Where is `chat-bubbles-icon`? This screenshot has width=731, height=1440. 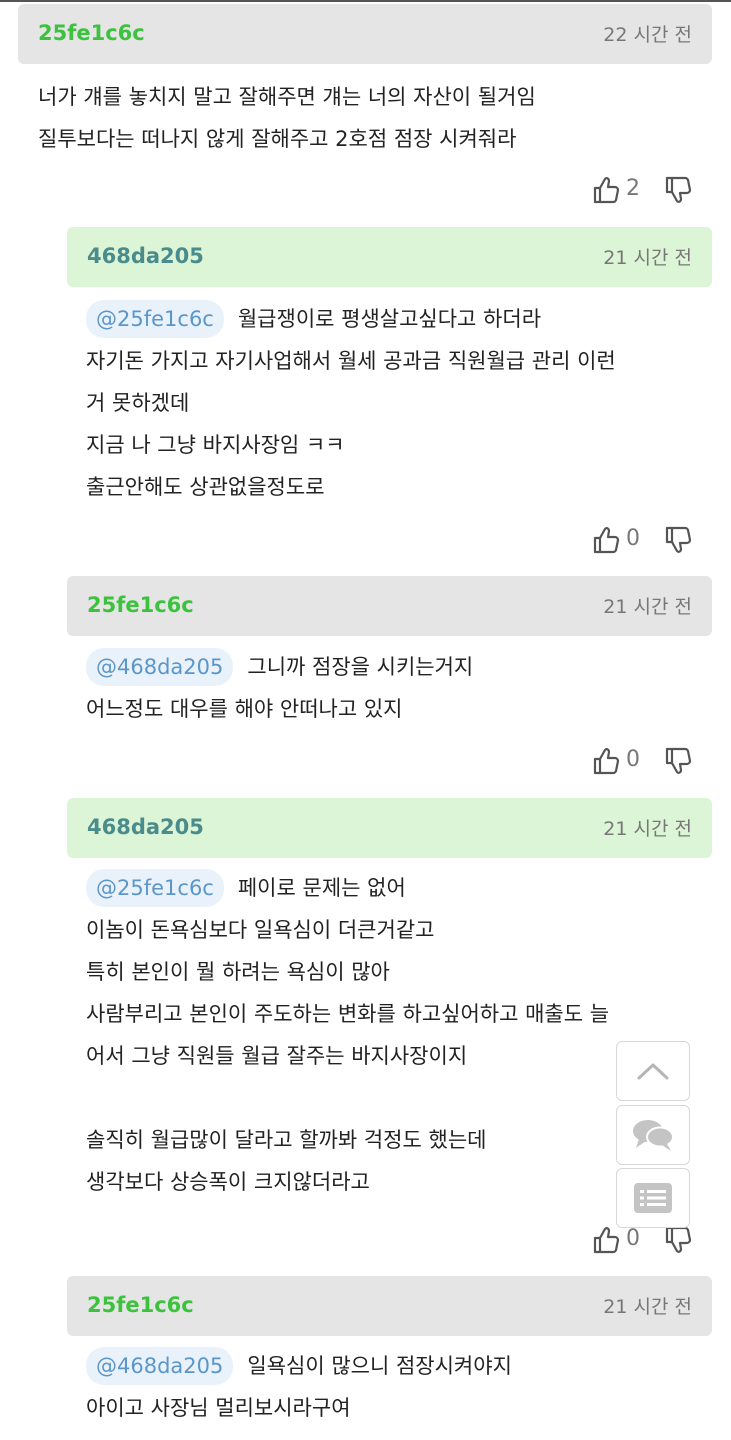
chat-bubbles-icon is located at coordinates (653, 1135).